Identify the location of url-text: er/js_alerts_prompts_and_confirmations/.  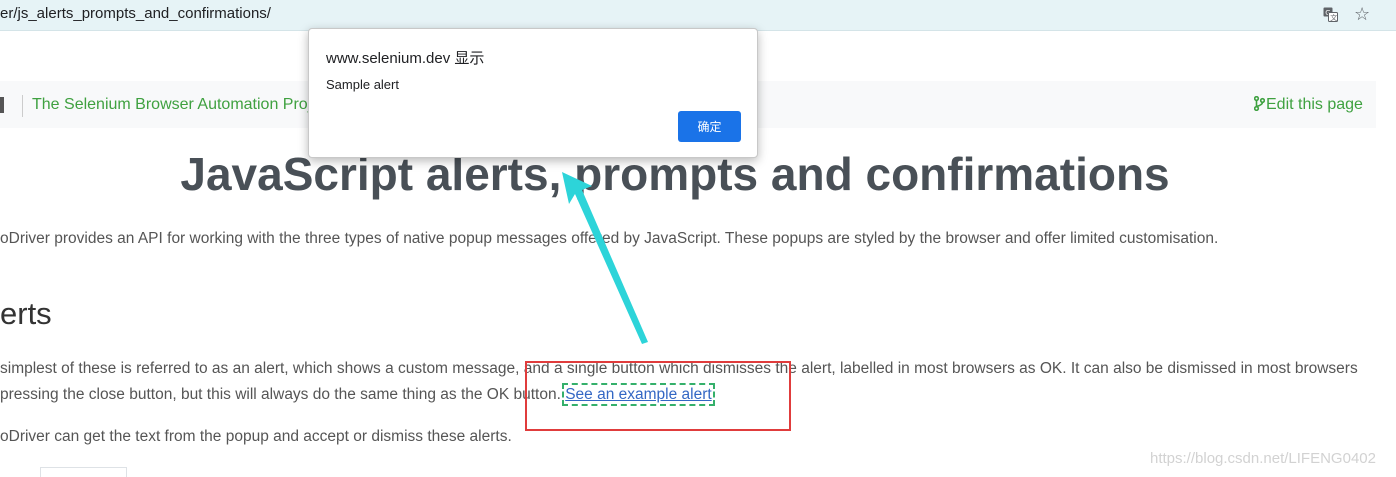
(135, 13).